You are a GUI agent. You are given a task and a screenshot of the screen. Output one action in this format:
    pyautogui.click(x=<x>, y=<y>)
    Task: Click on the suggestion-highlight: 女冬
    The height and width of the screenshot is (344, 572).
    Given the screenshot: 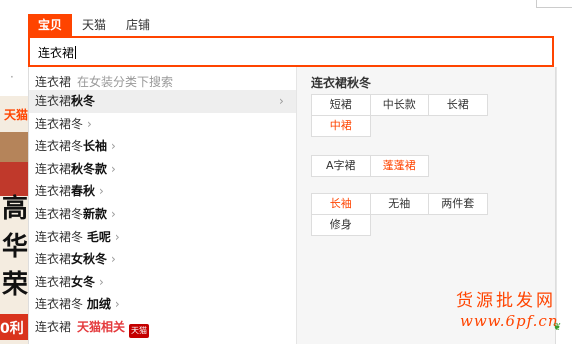 What is the action you would take?
    pyautogui.click(x=83, y=281)
    